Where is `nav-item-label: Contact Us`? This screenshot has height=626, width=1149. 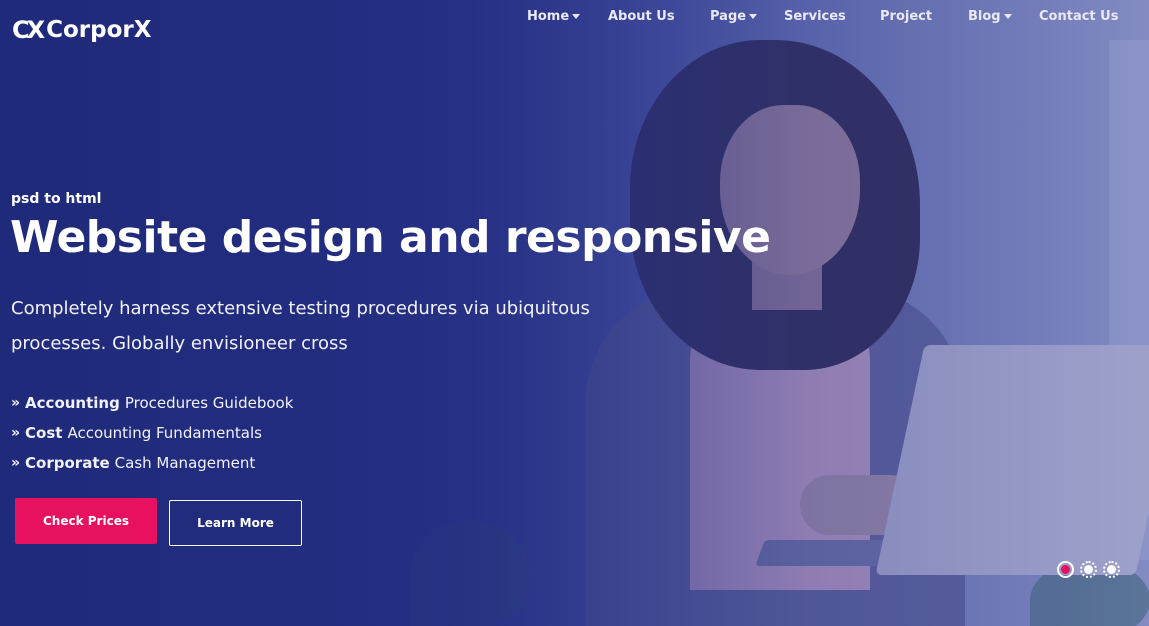
nav-item-label: Contact Us is located at coordinates (1079, 16).